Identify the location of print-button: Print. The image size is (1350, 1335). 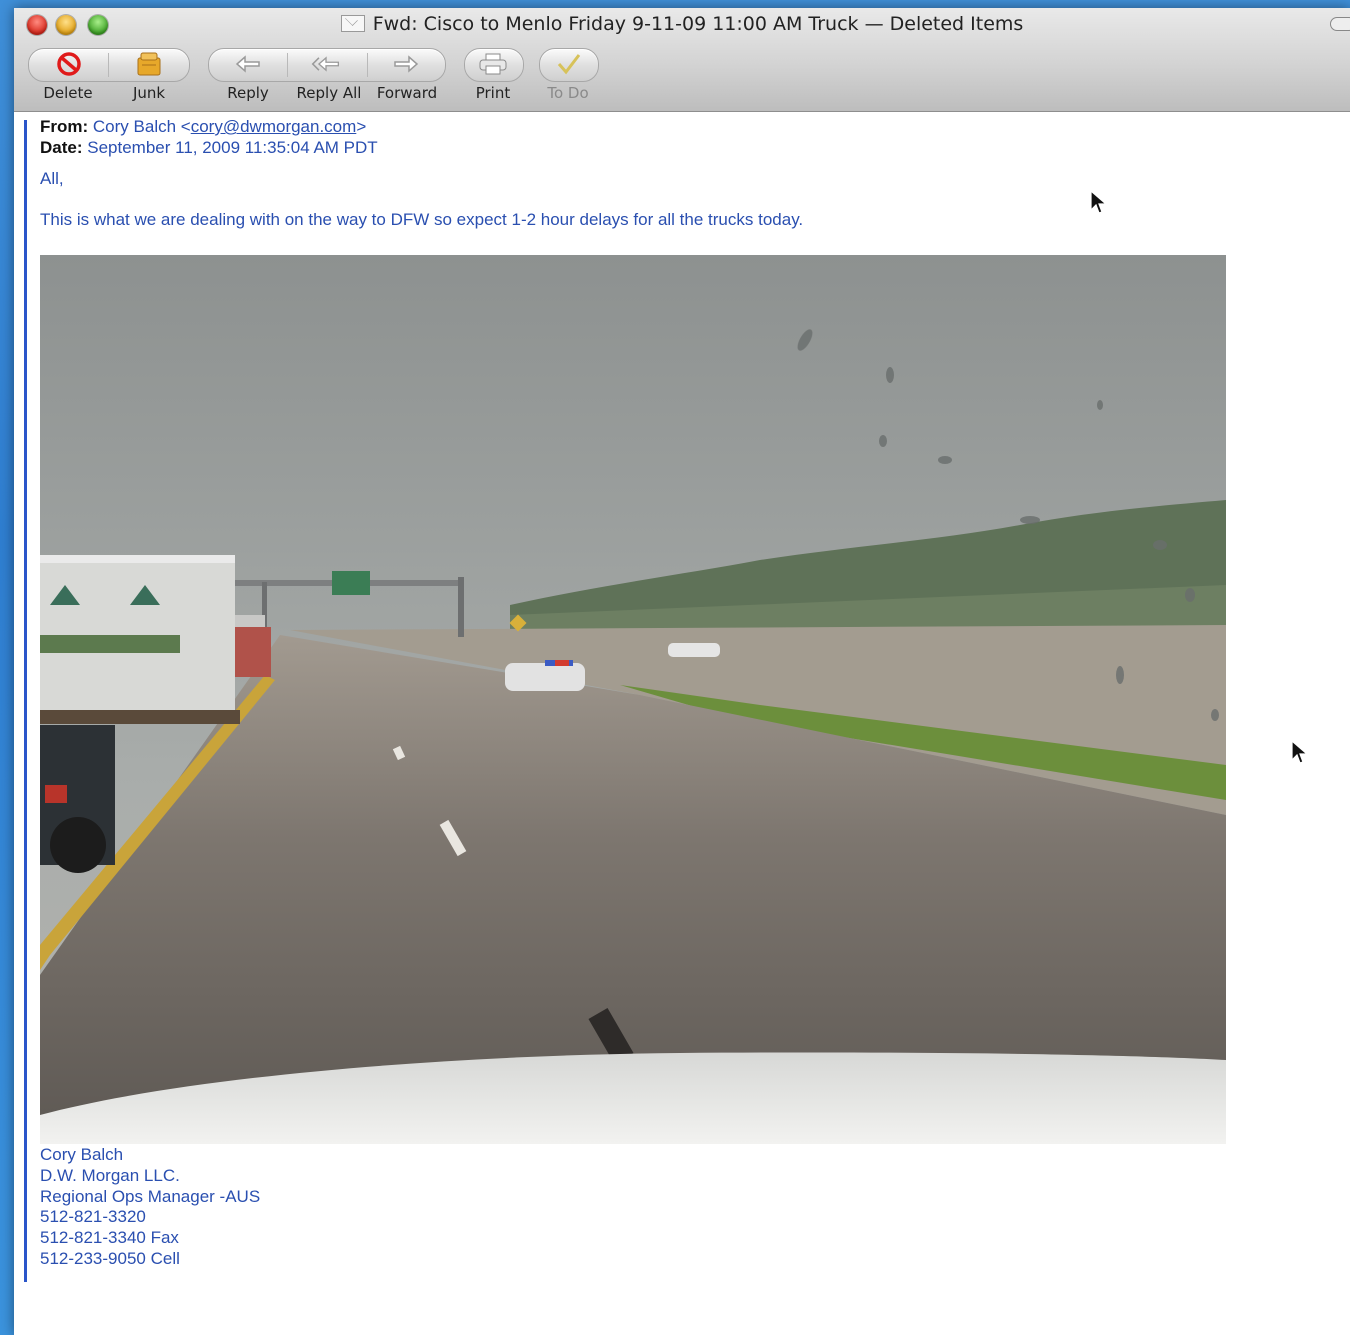
(493, 93).